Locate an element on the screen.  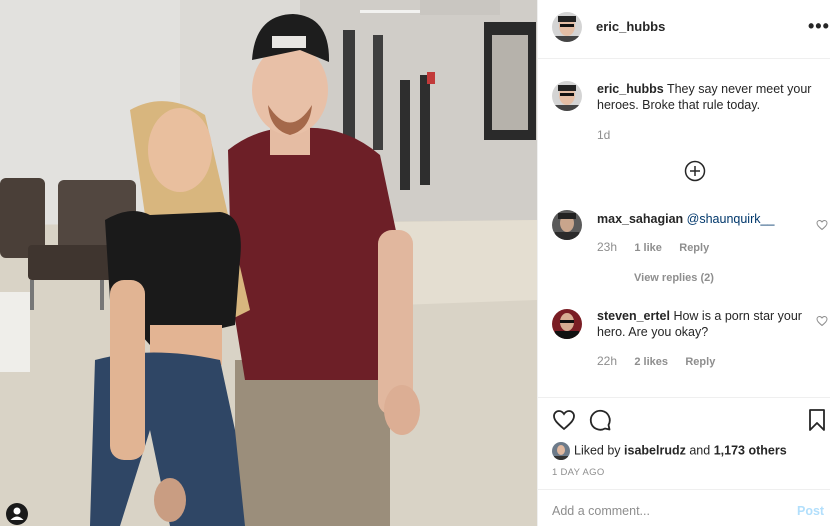
caption-age: 1d is located at coordinates (604, 135).